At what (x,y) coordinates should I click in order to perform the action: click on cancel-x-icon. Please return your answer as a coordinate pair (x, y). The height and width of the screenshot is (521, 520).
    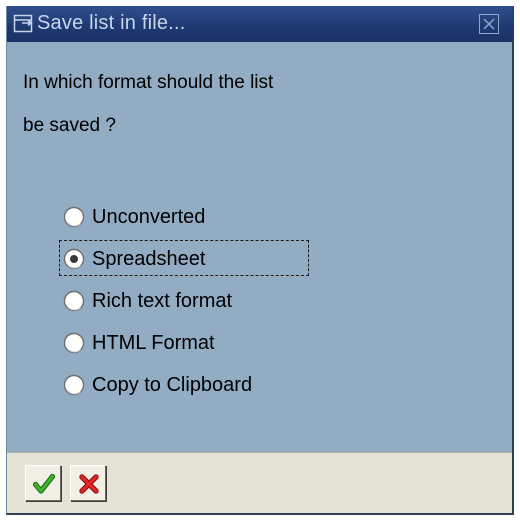
    Looking at the image, I should click on (89, 484).